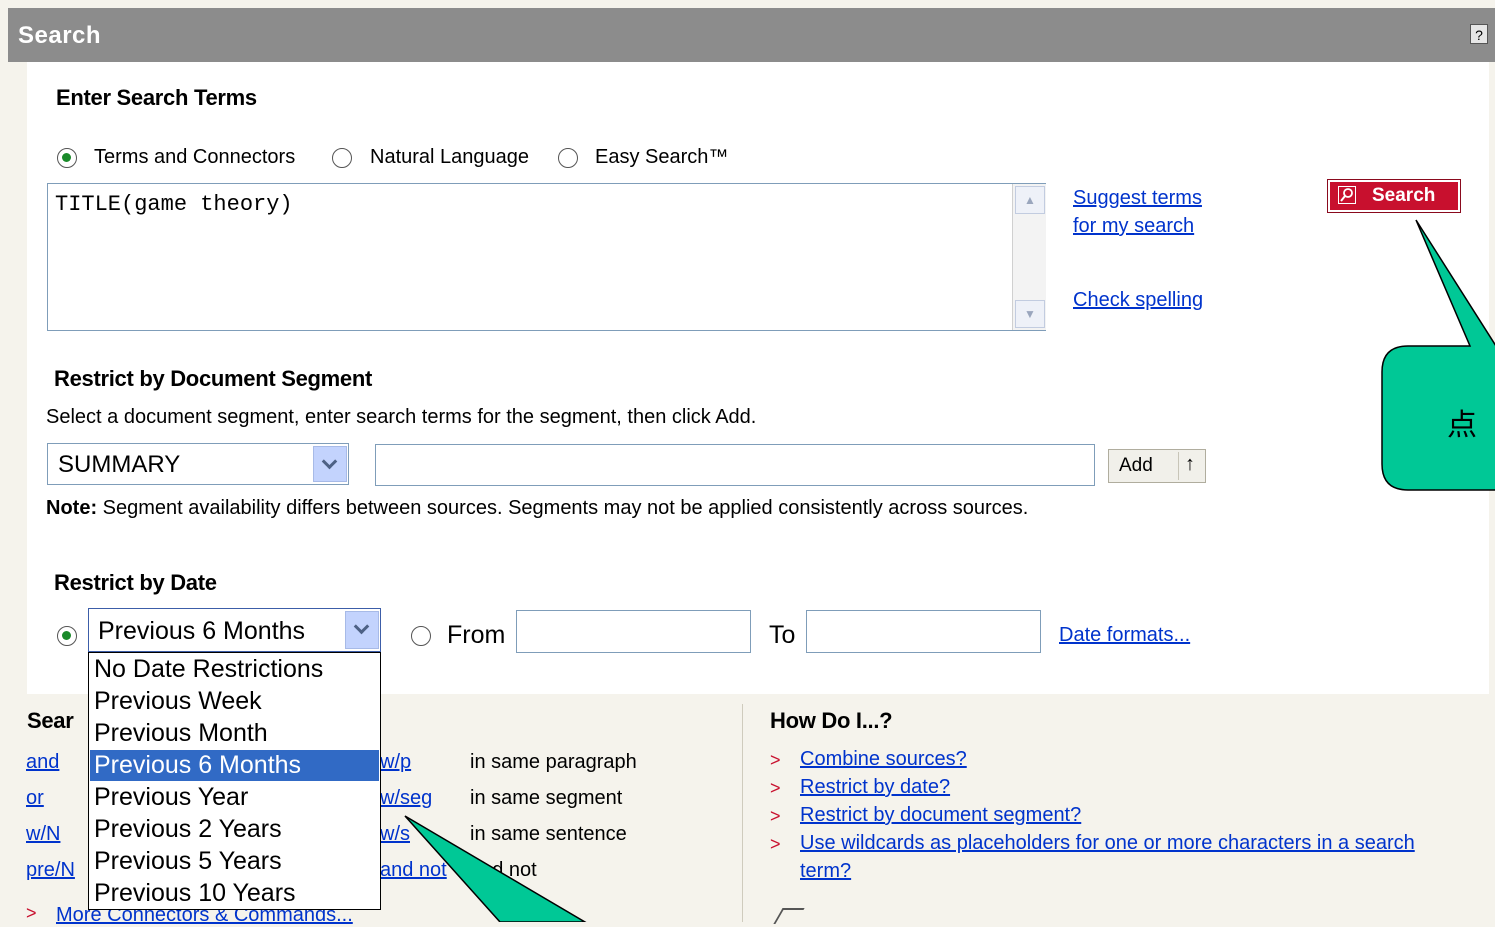 Image resolution: width=1495 pixels, height=927 pixels. What do you see at coordinates (1462, 425) in the screenshot?
I see `callout-text: 点` at bounding box center [1462, 425].